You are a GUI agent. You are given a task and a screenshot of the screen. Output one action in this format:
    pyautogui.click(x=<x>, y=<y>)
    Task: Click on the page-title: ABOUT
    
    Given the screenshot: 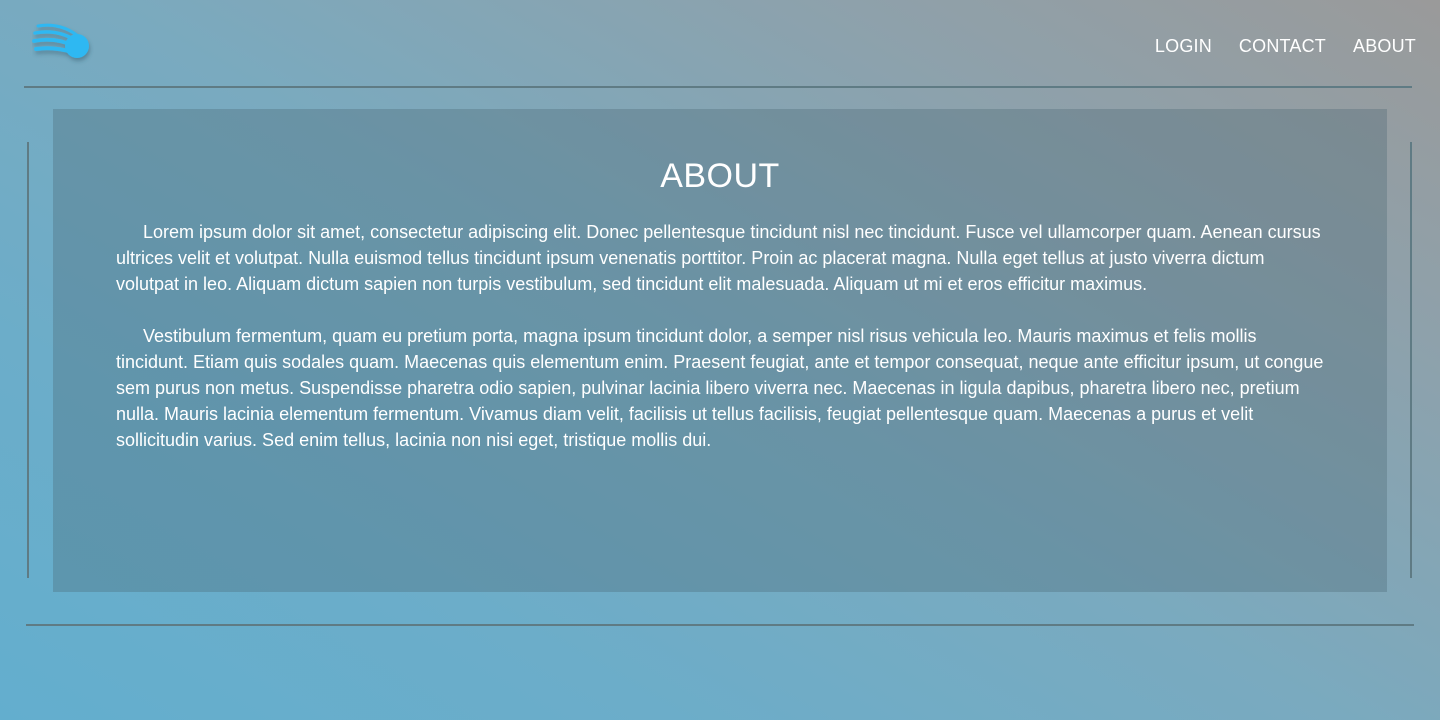 What is the action you would take?
    pyautogui.click(x=720, y=176)
    